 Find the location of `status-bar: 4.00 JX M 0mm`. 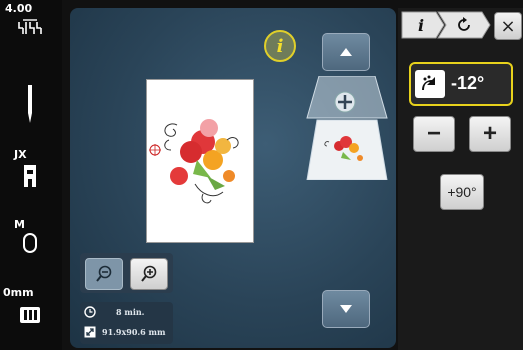

status-bar: 4.00 JX M 0mm is located at coordinates (31, 175).